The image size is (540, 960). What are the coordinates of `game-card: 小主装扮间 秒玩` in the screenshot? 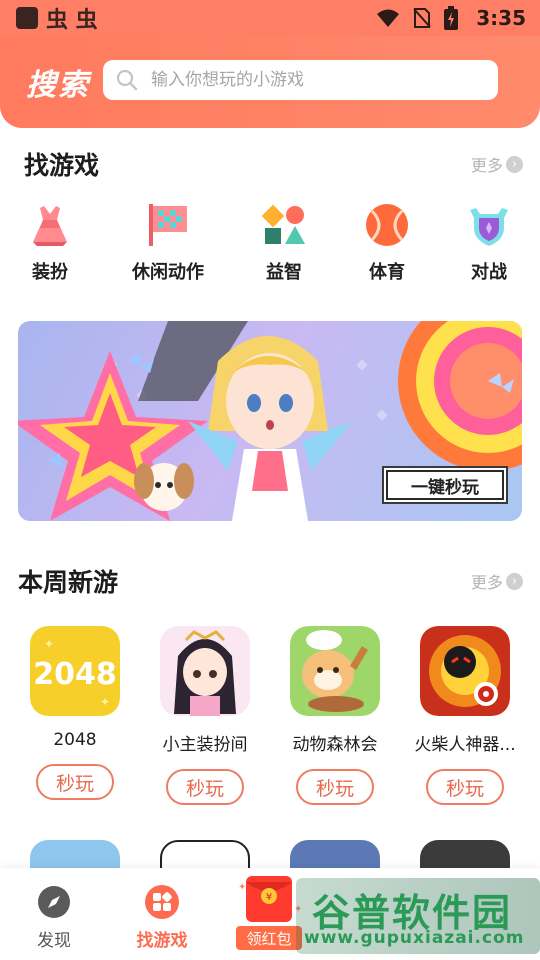 It's located at (205, 715).